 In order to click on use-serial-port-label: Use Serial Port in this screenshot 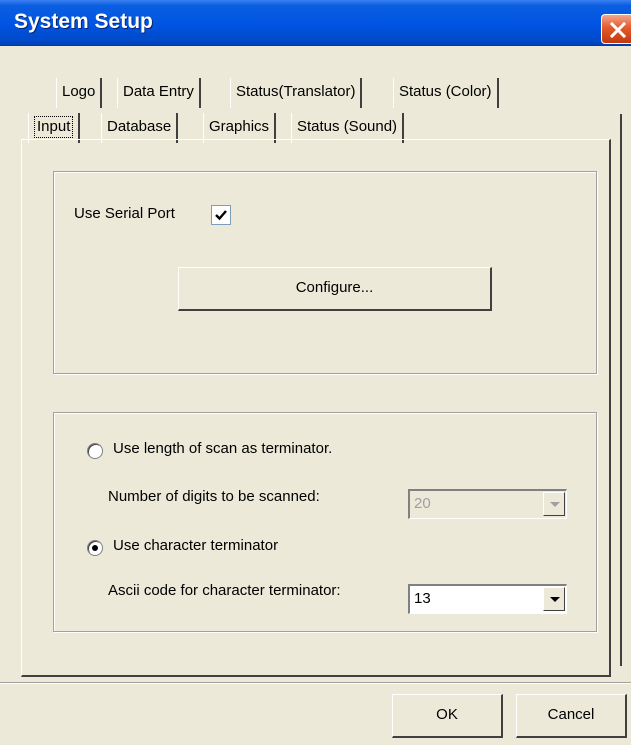, I will do `click(124, 213)`.